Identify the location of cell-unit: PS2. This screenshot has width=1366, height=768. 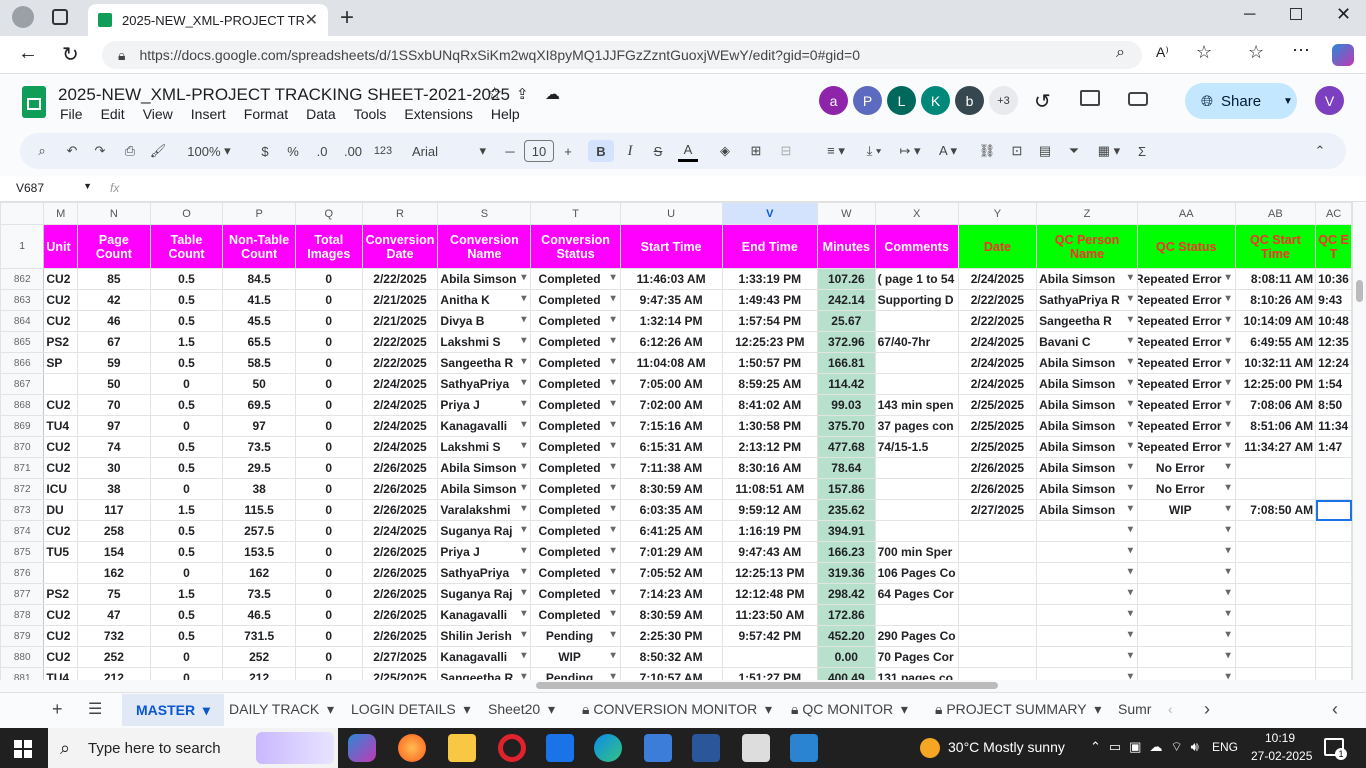
(61, 594).